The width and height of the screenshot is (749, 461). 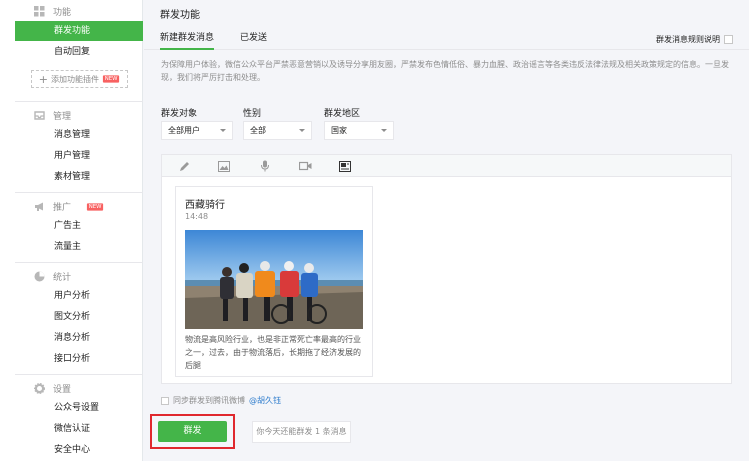 What do you see at coordinates (277, 130) in the screenshot?
I see `gender-select: 全部` at bounding box center [277, 130].